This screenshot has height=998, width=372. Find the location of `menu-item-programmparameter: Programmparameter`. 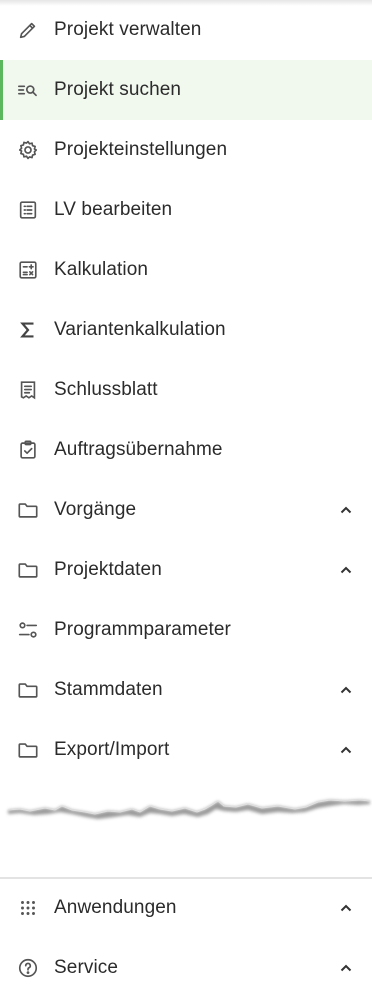

menu-item-programmparameter: Programmparameter is located at coordinates (186, 630).